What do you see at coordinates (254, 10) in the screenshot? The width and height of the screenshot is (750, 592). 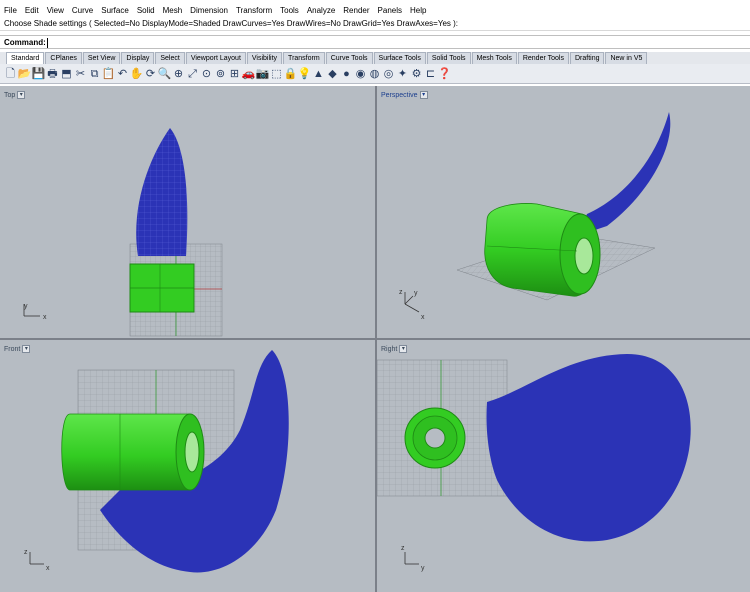 I see `menu-transform: Transform` at bounding box center [254, 10].